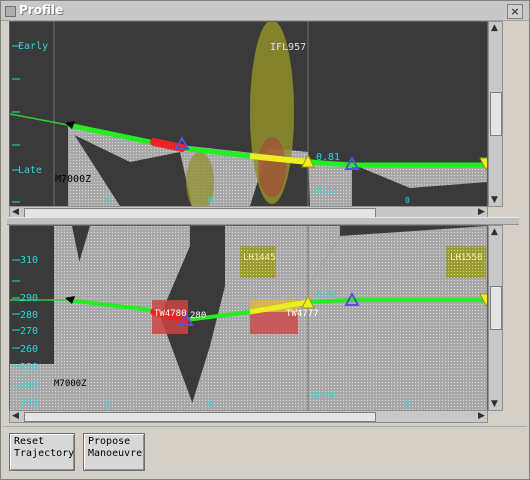 The width and height of the screenshot is (530, 480). I want to click on flight-label-ifl957: IFL957, so click(288, 47).